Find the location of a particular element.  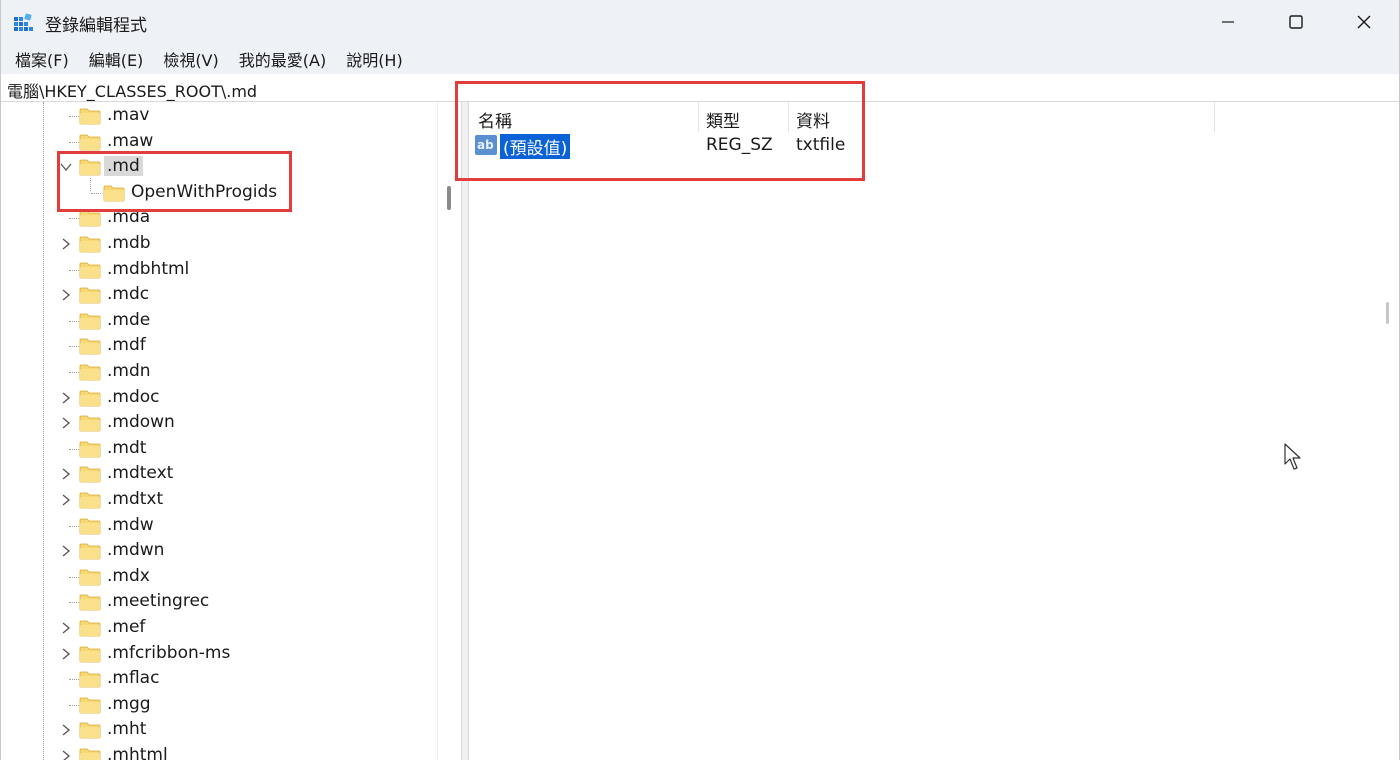

window-title: 登錄編輯程式 is located at coordinates (96, 26).